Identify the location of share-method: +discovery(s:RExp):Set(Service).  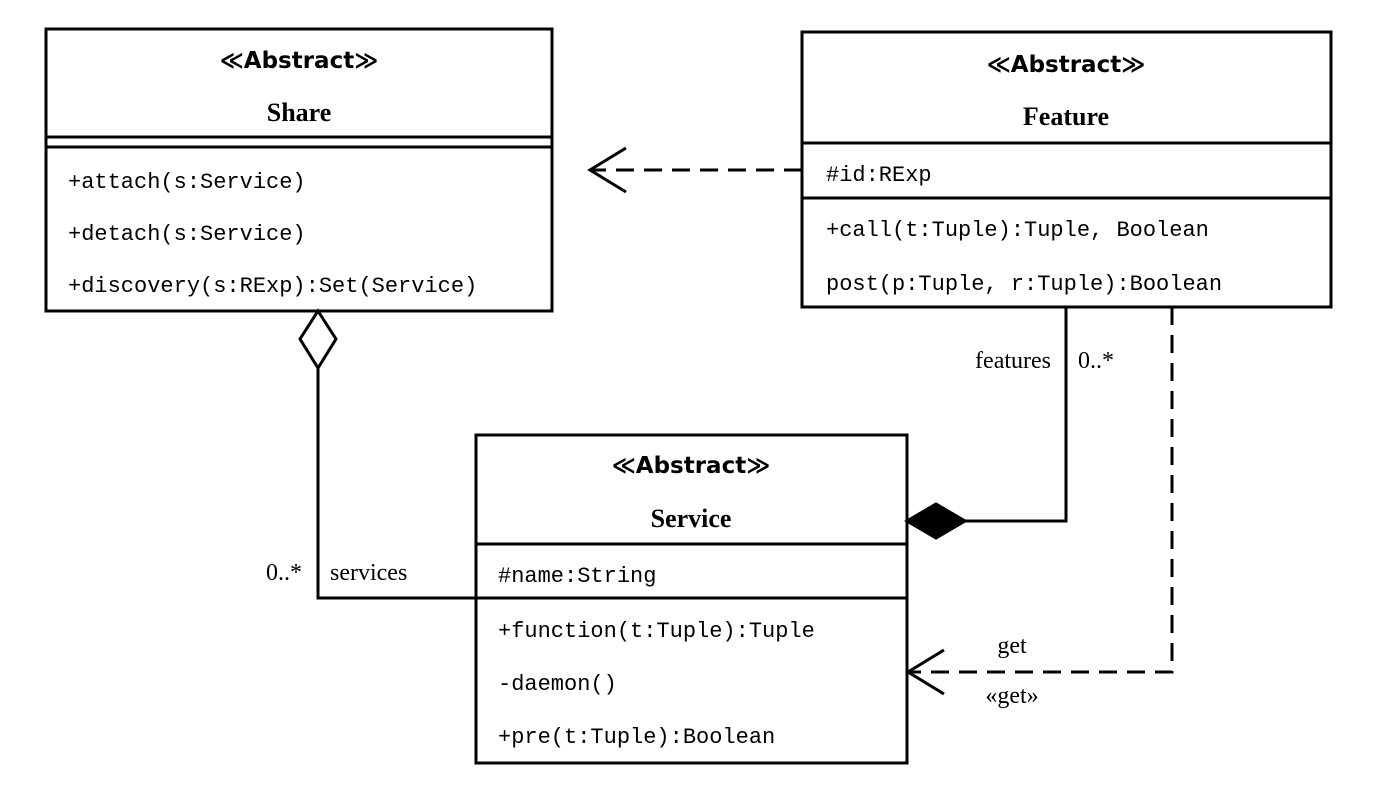
(272, 286).